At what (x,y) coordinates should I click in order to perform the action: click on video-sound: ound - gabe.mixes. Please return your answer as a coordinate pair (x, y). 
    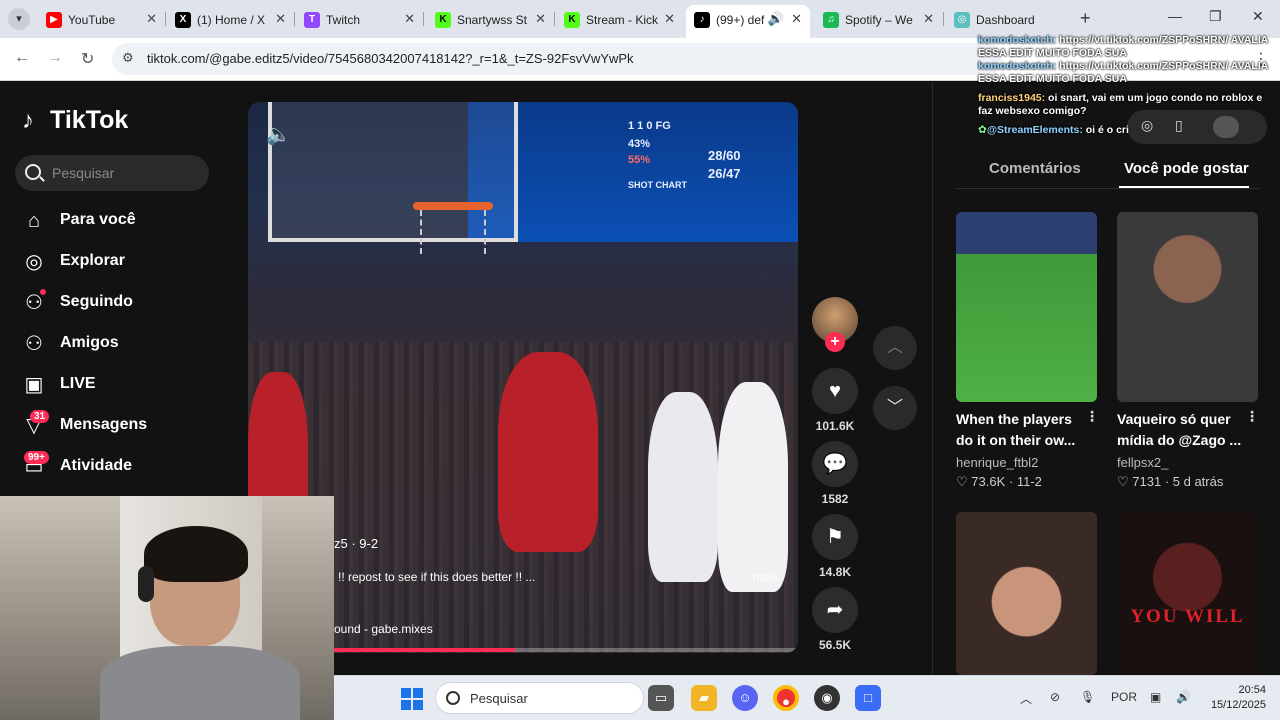
    Looking at the image, I should click on (383, 629).